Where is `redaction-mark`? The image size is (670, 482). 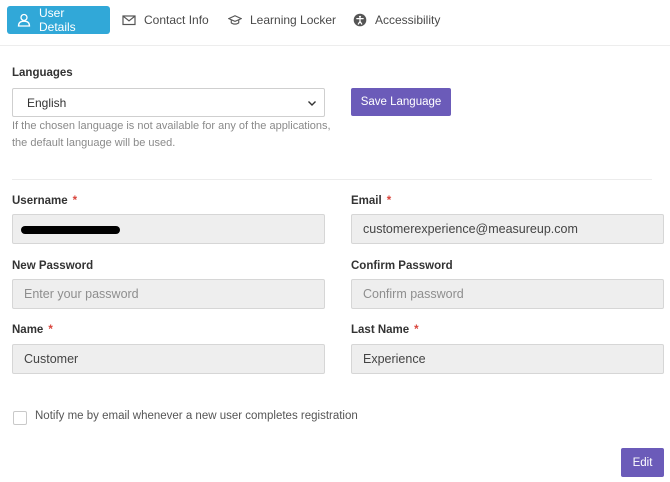 redaction-mark is located at coordinates (70, 230).